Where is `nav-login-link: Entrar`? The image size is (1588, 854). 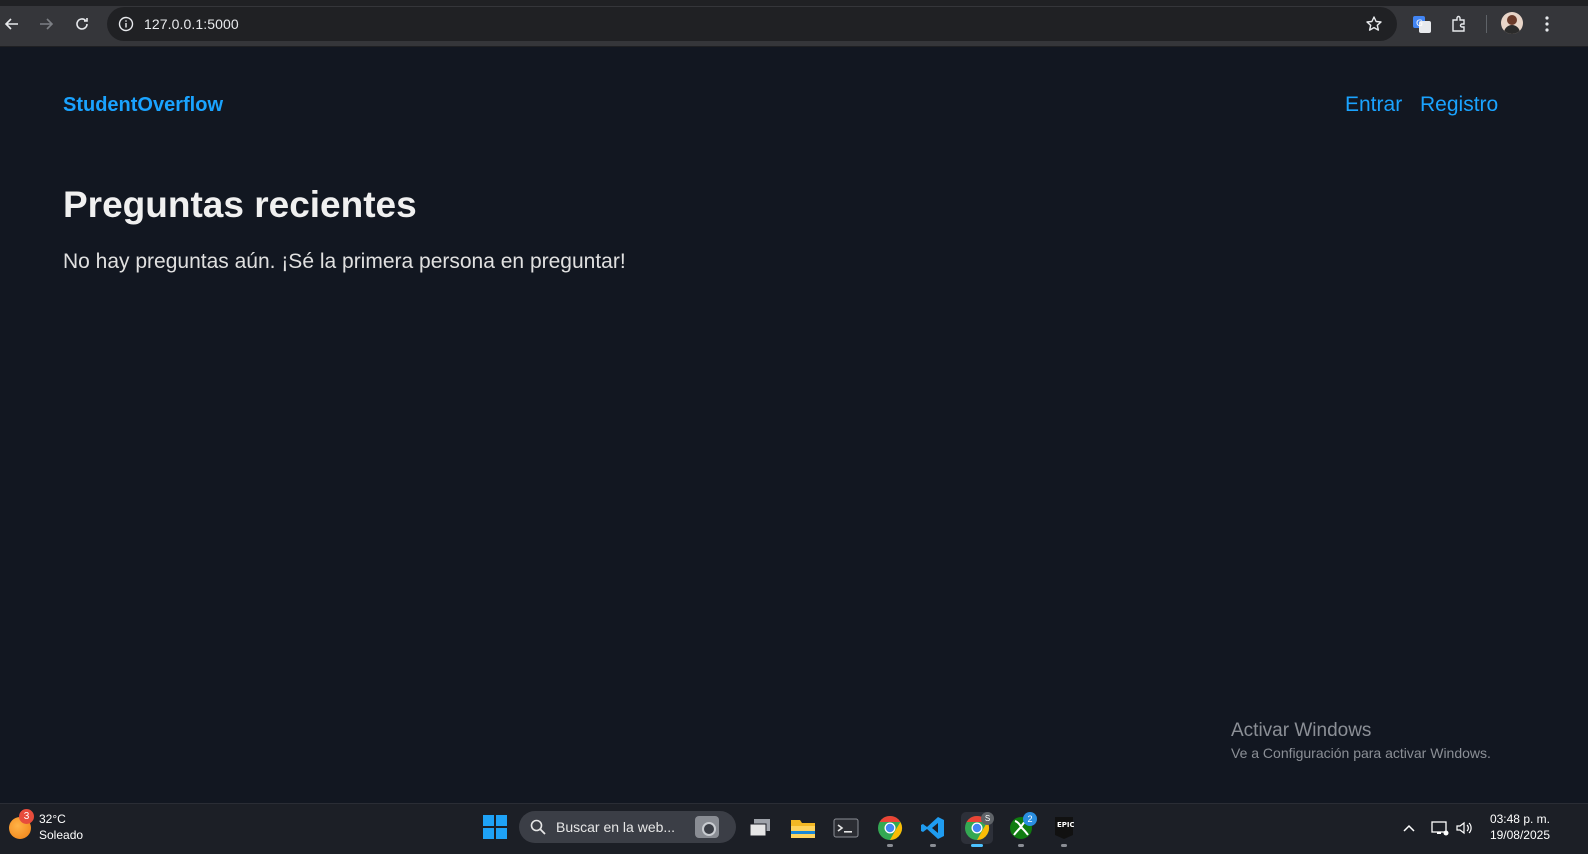
nav-login-link: Entrar is located at coordinates (1373, 105).